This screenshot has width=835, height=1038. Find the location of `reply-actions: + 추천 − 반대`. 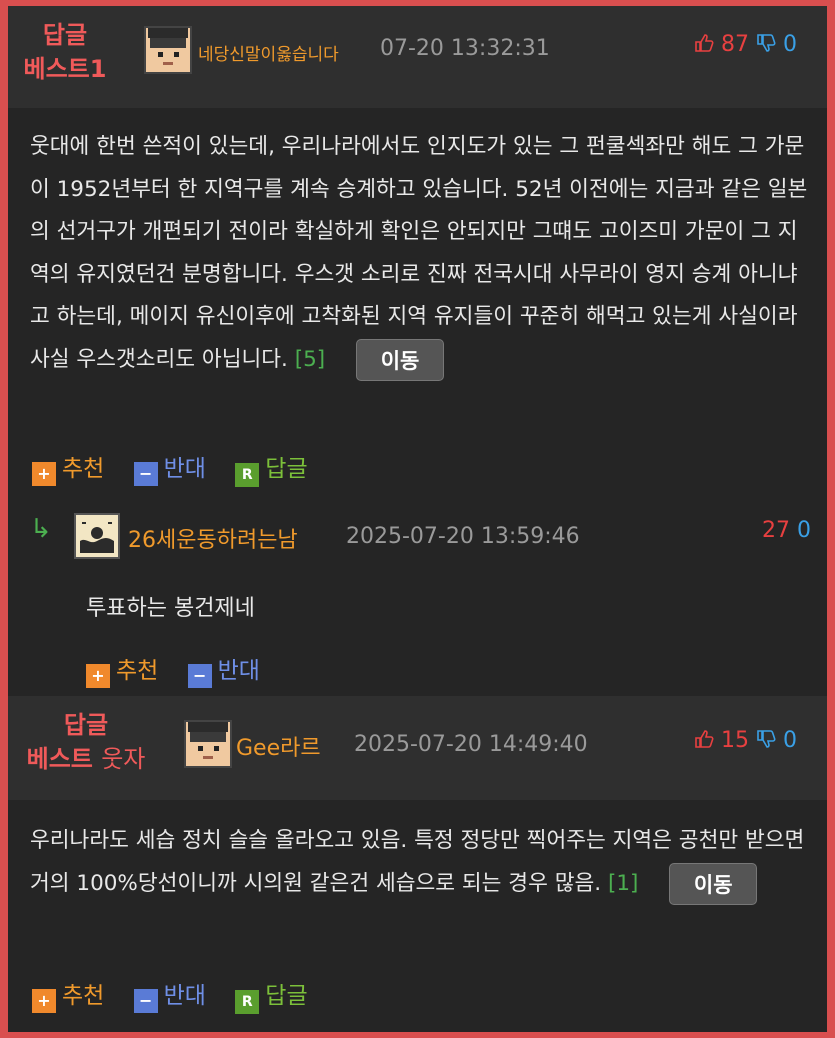

reply-actions: + 추천 − 반대 is located at coordinates (184, 669).